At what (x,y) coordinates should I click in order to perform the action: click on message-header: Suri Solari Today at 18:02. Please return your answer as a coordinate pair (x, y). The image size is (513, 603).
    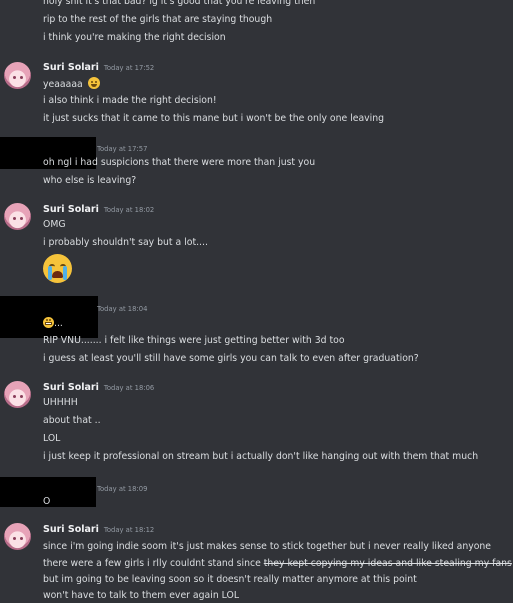
    Looking at the image, I should click on (98, 210).